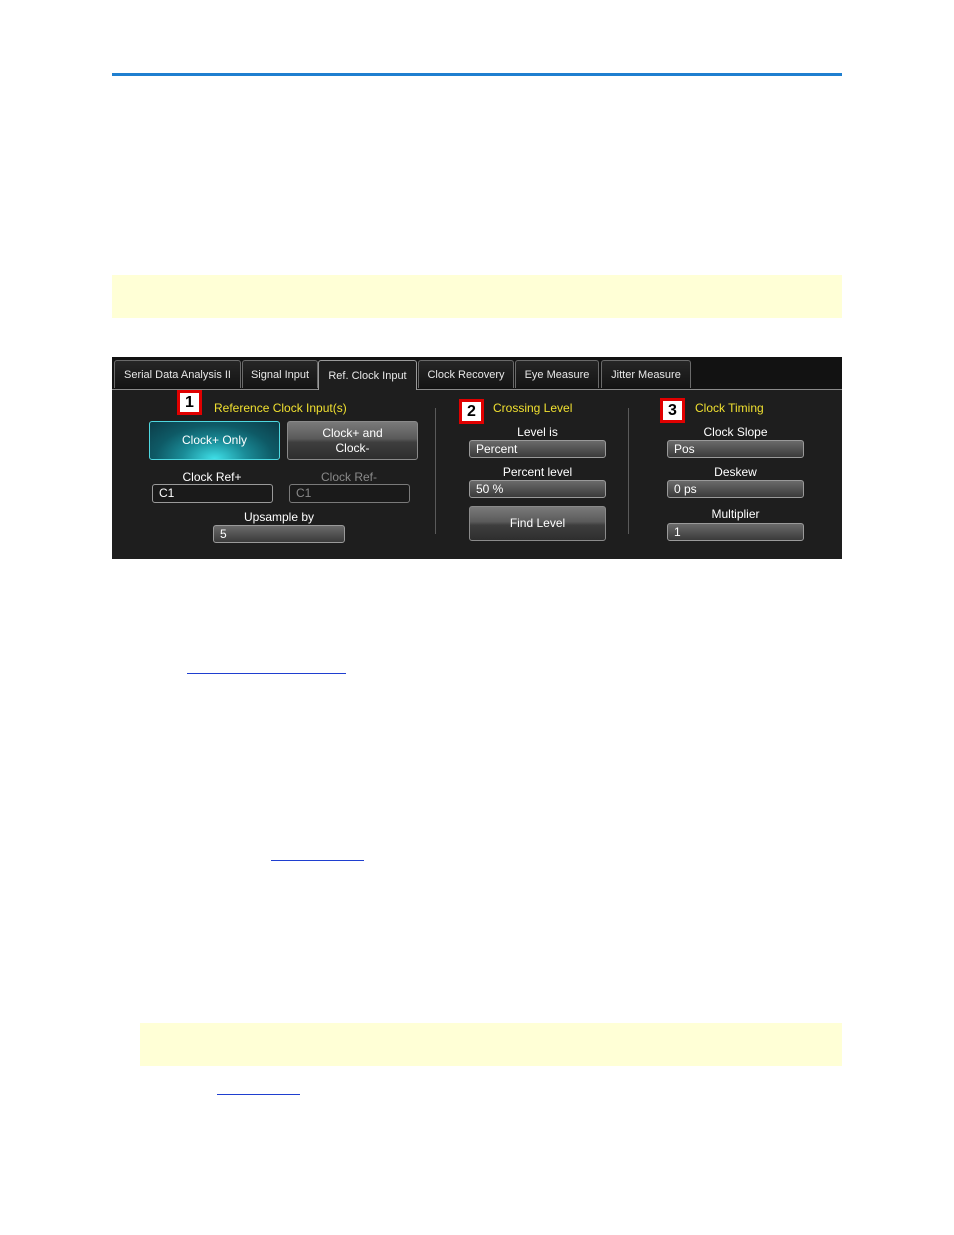 This screenshot has width=954, height=1235. What do you see at coordinates (735, 489) in the screenshot?
I see `deskew-field: 0 ps` at bounding box center [735, 489].